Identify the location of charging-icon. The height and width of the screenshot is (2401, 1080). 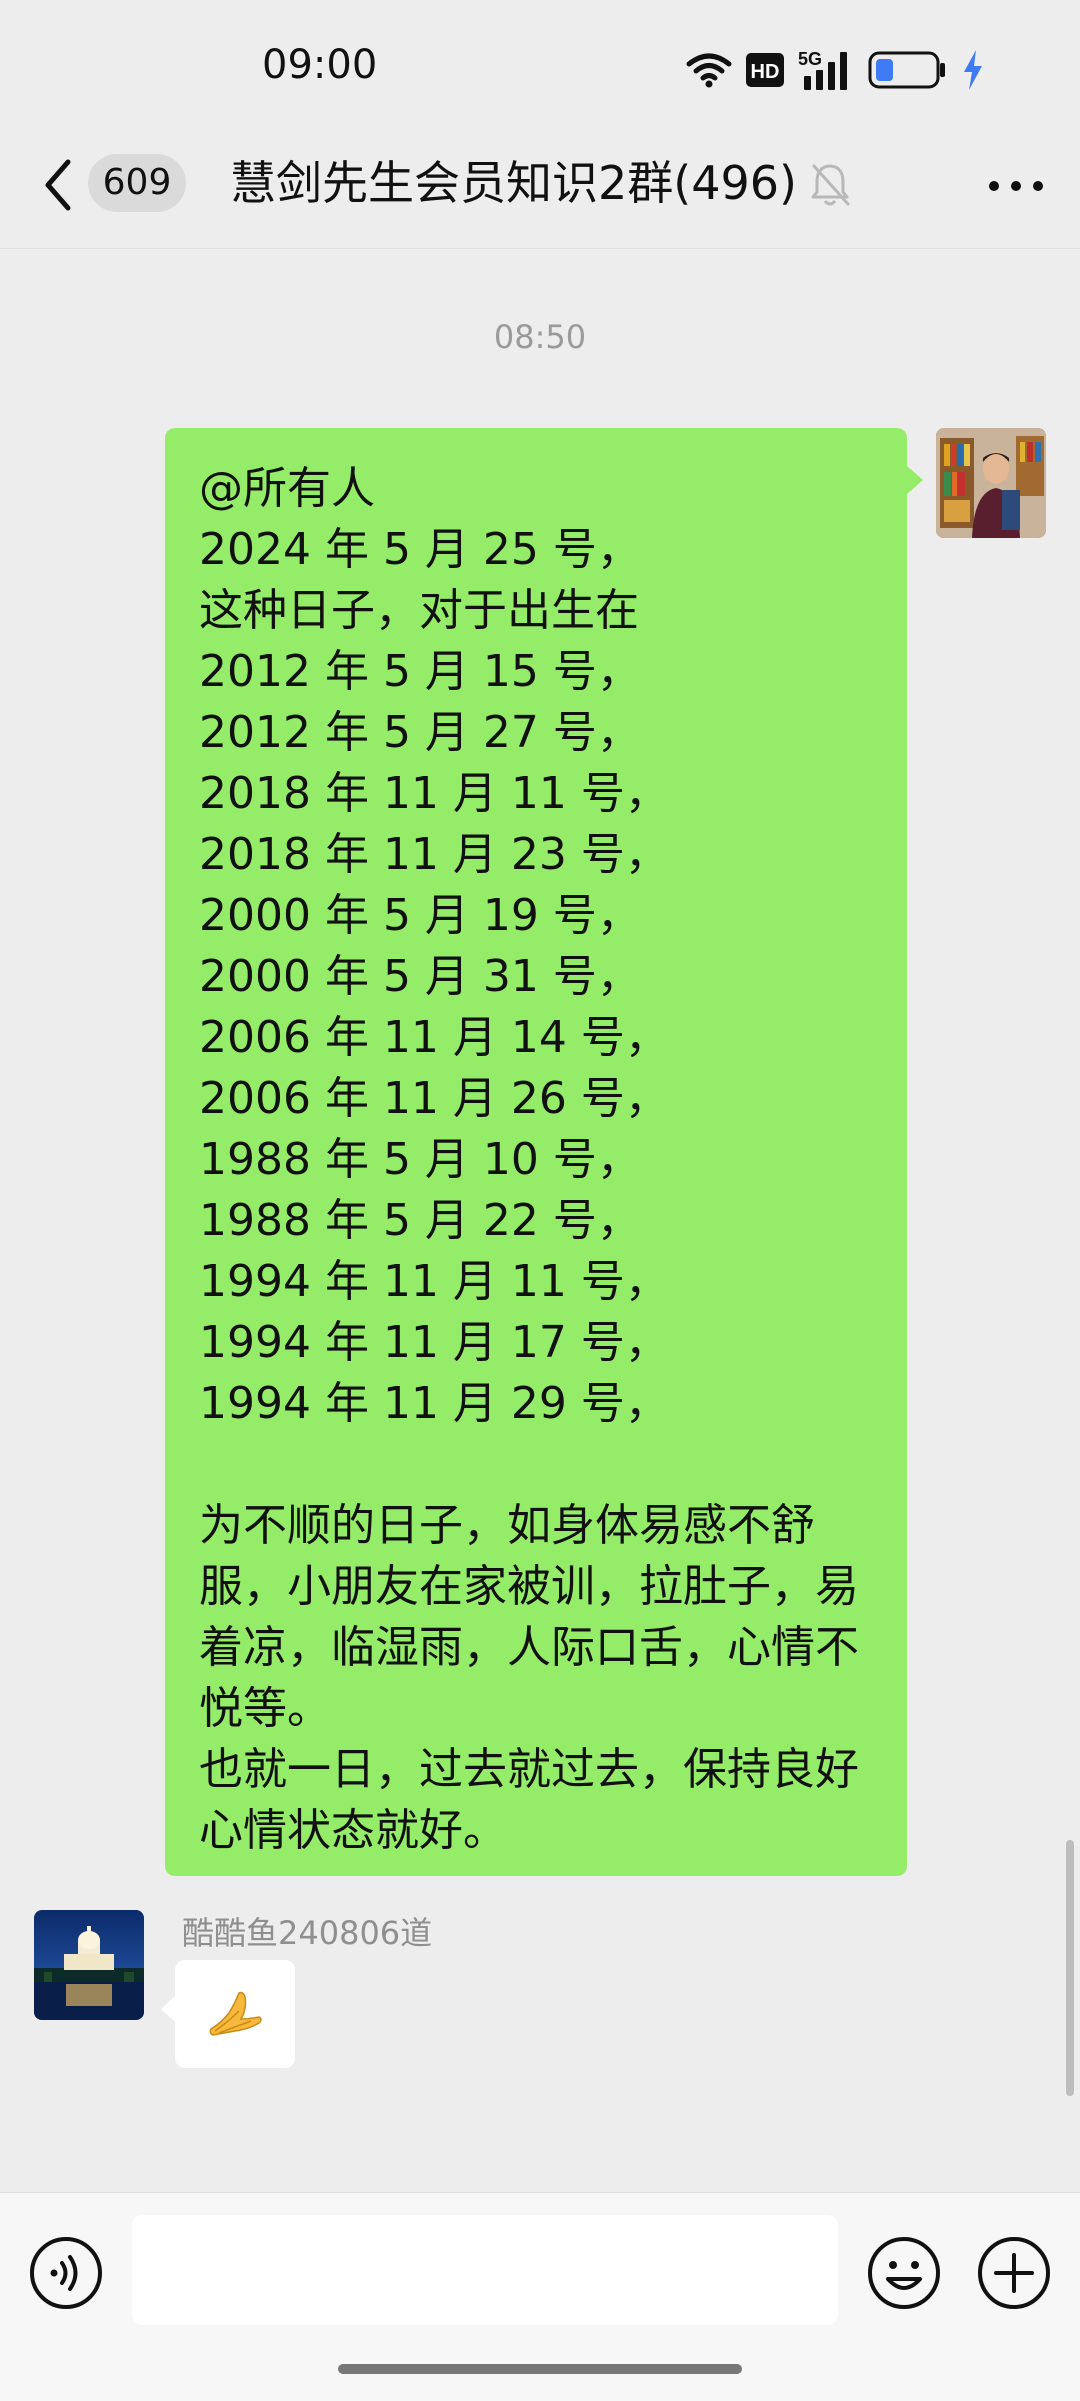
(973, 70).